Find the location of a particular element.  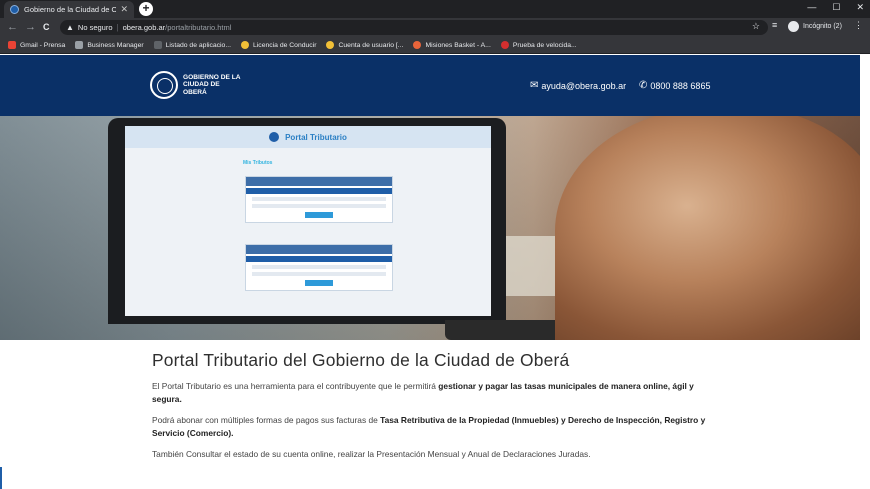

screen-section-title: Mis Tributos is located at coordinates (258, 163).